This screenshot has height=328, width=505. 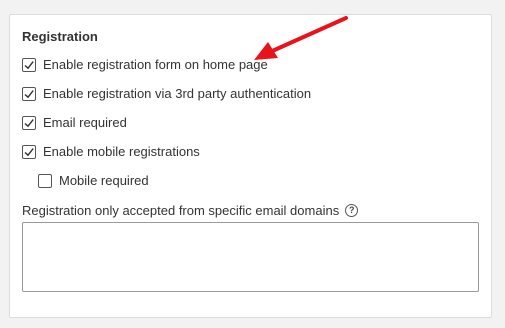 I want to click on option-mobile-required: Mobile required, so click(x=93, y=180).